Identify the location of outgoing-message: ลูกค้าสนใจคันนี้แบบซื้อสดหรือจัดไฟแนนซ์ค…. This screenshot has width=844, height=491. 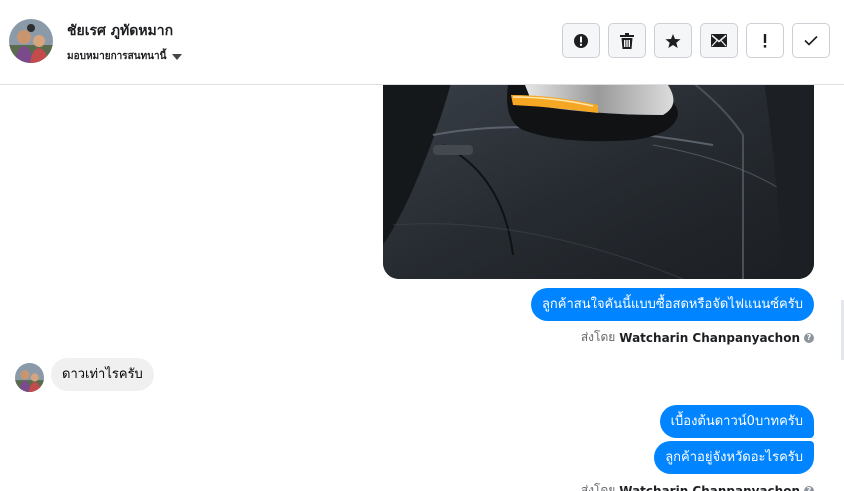
(672, 304).